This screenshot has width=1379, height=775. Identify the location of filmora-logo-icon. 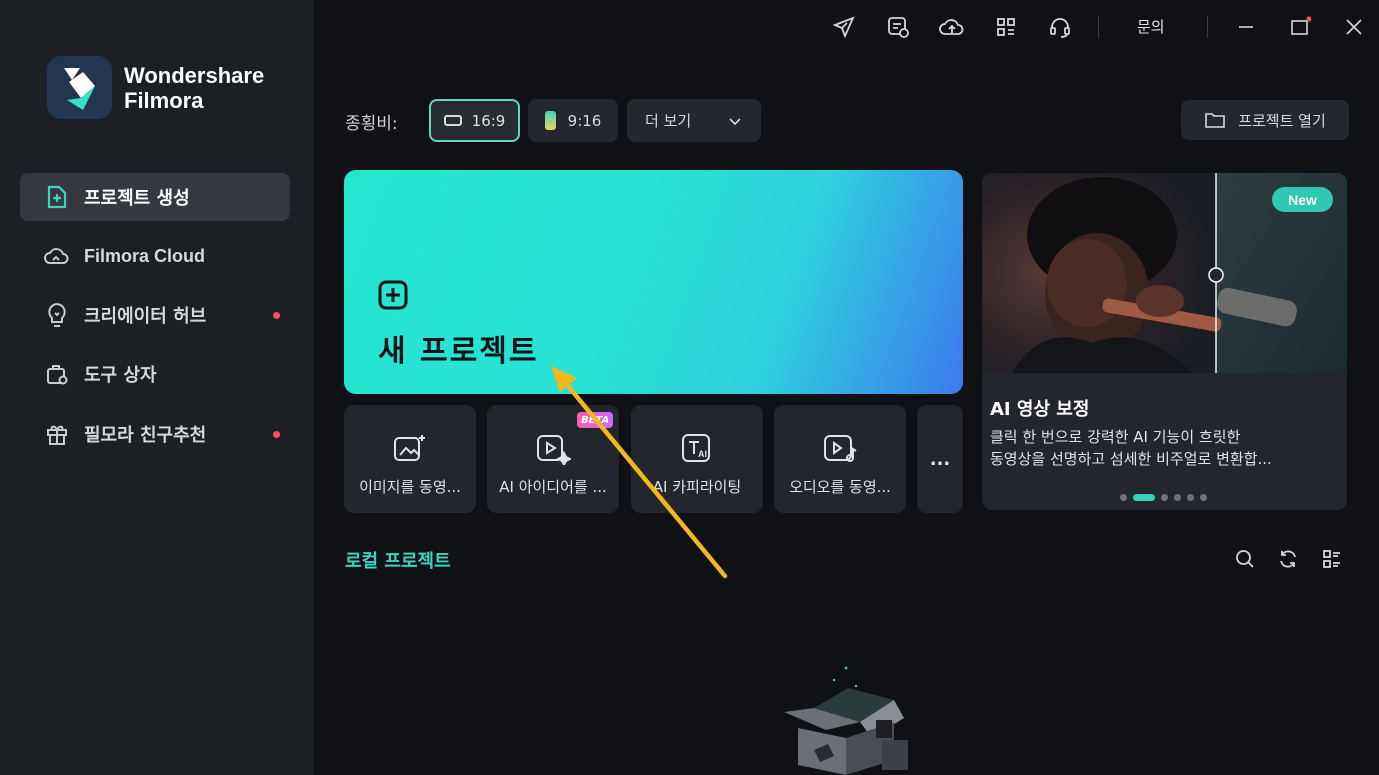
(79, 87).